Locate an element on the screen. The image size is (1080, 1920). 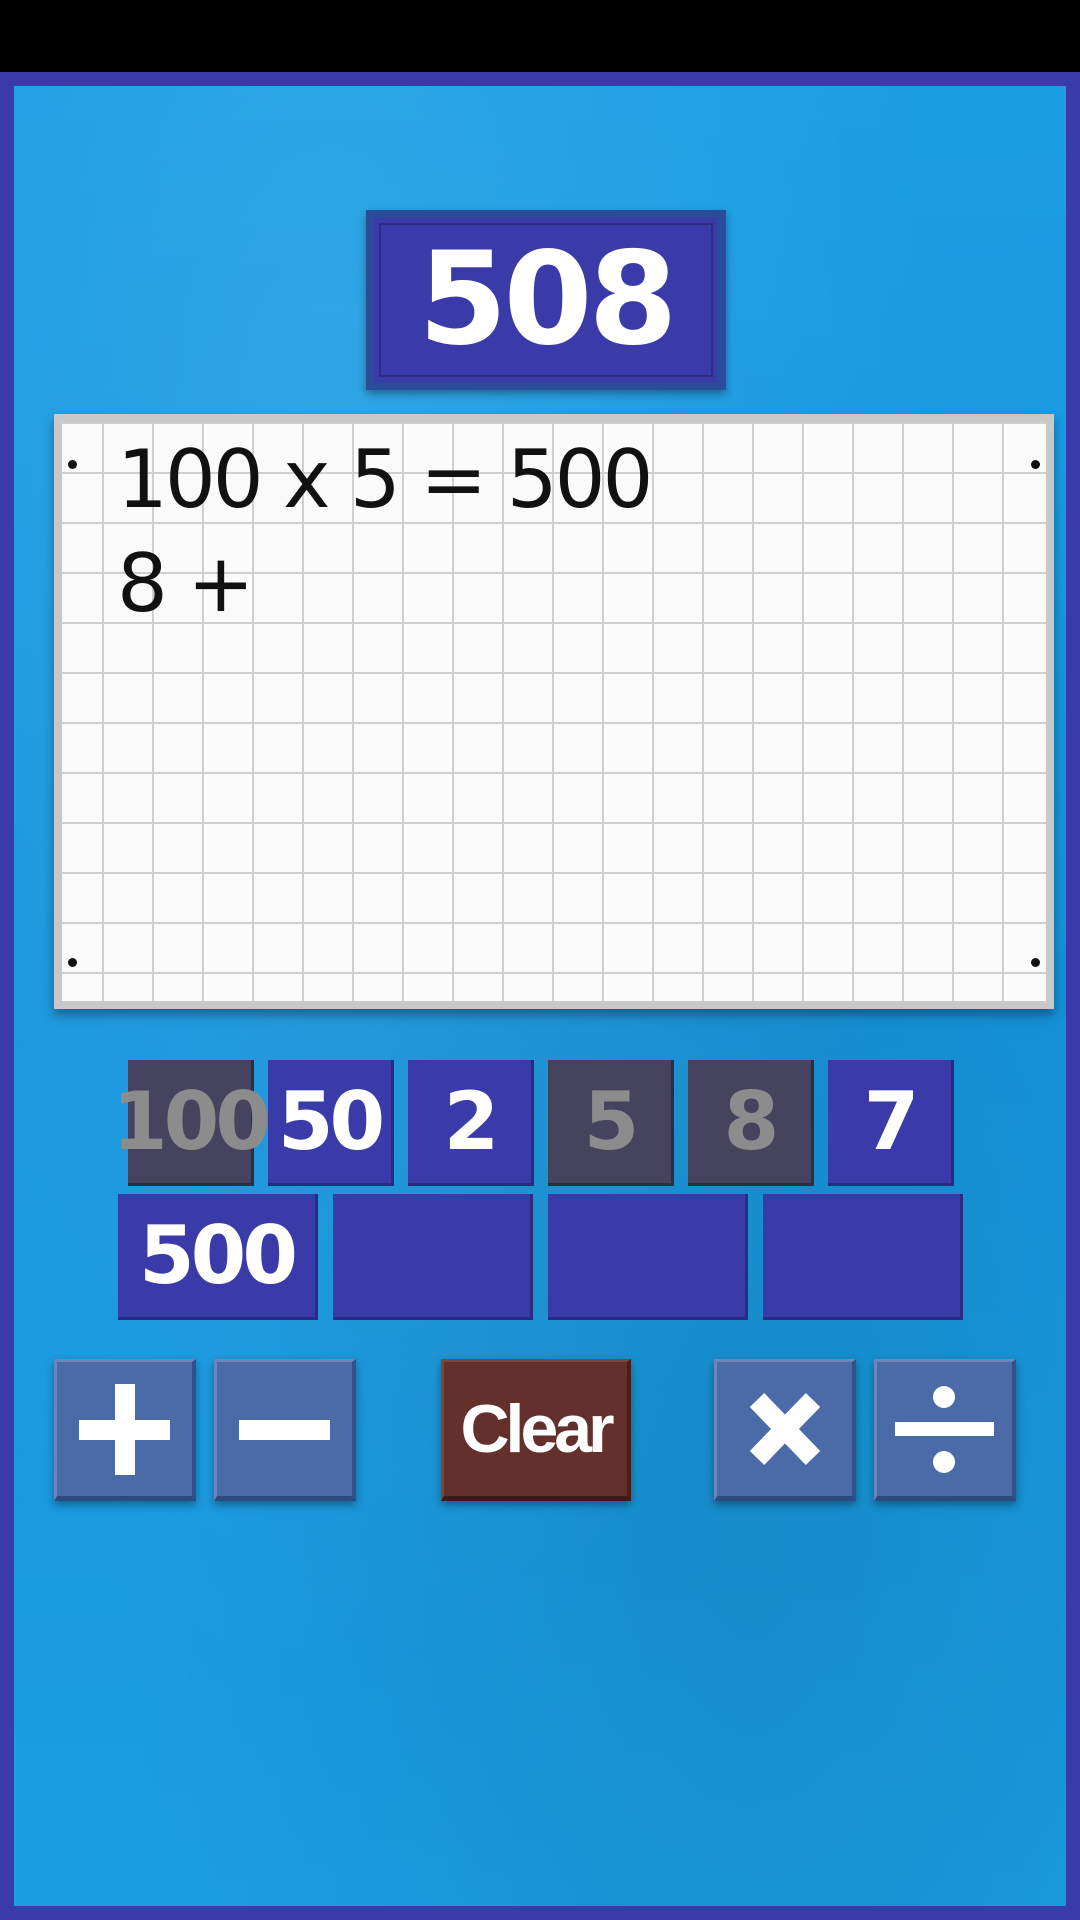
multiply-icon is located at coordinates (785, 1429).